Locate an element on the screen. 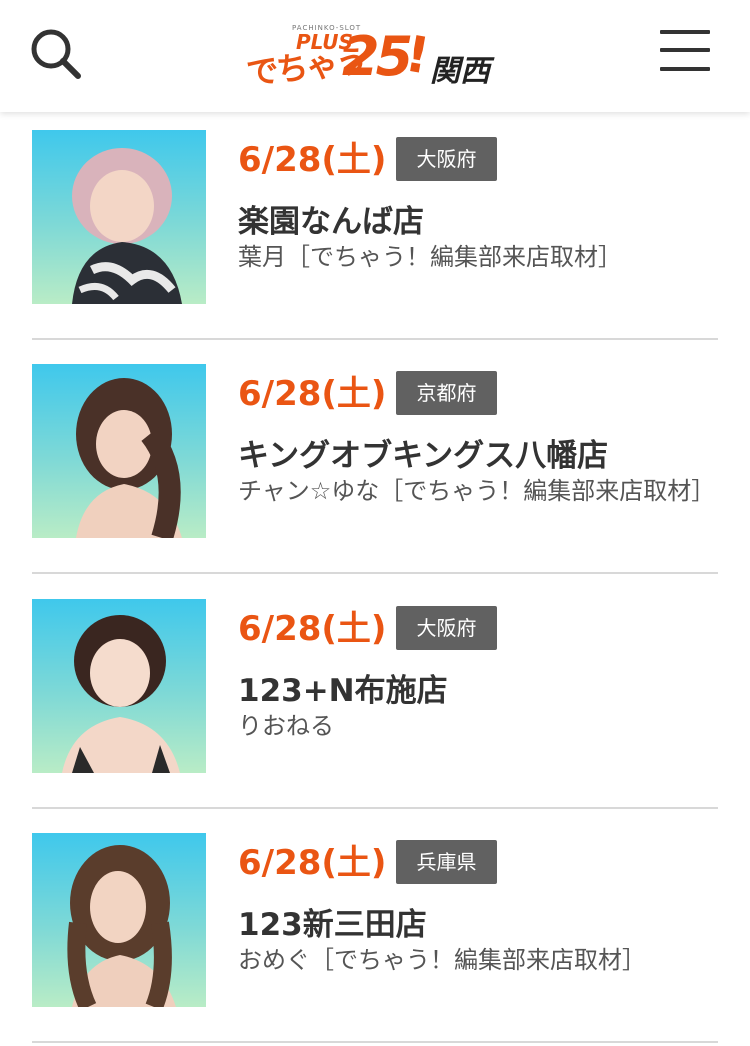  prefecture-badge: 兵庫県 is located at coordinates (446, 862).